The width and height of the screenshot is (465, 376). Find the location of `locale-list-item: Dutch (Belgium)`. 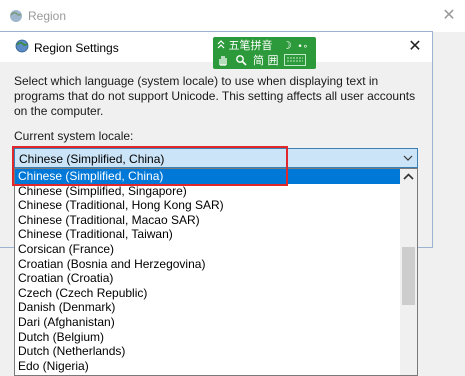

locale-list-item: Dutch (Belgium) is located at coordinates (208, 337).